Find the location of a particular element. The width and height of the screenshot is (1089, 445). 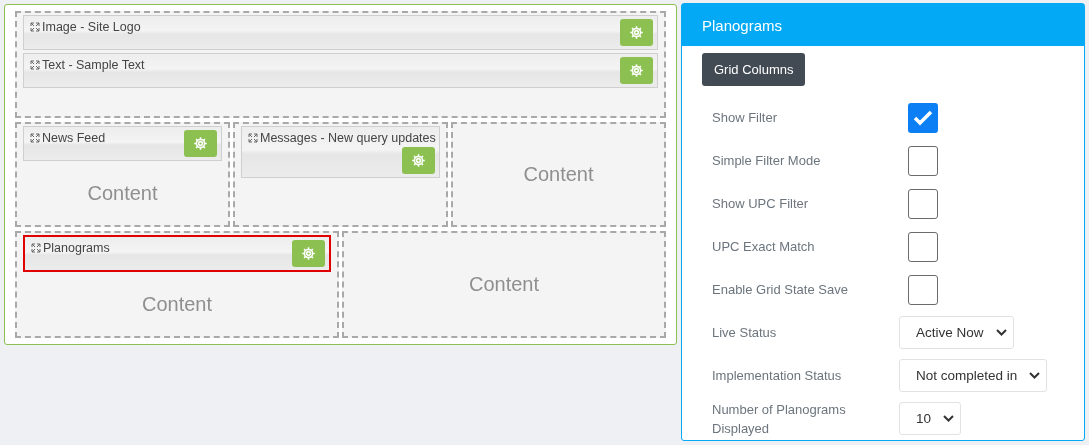

widget-bar: Text - Sample Text is located at coordinates (340, 70).